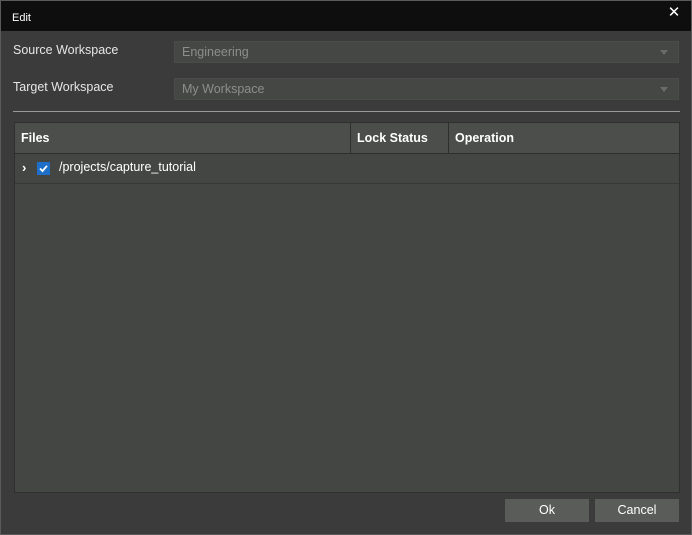 The width and height of the screenshot is (692, 535). What do you see at coordinates (27, 167) in the screenshot?
I see `chevron-right-icon: ›` at bounding box center [27, 167].